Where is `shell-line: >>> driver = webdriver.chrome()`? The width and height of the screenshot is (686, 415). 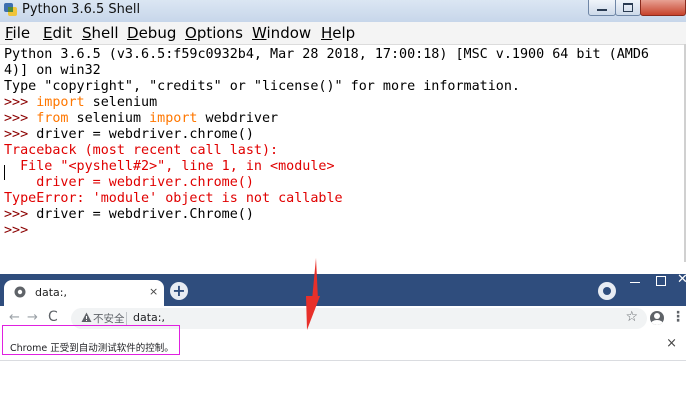 shell-line: >>> driver = webdriver.chrome() is located at coordinates (129, 135).